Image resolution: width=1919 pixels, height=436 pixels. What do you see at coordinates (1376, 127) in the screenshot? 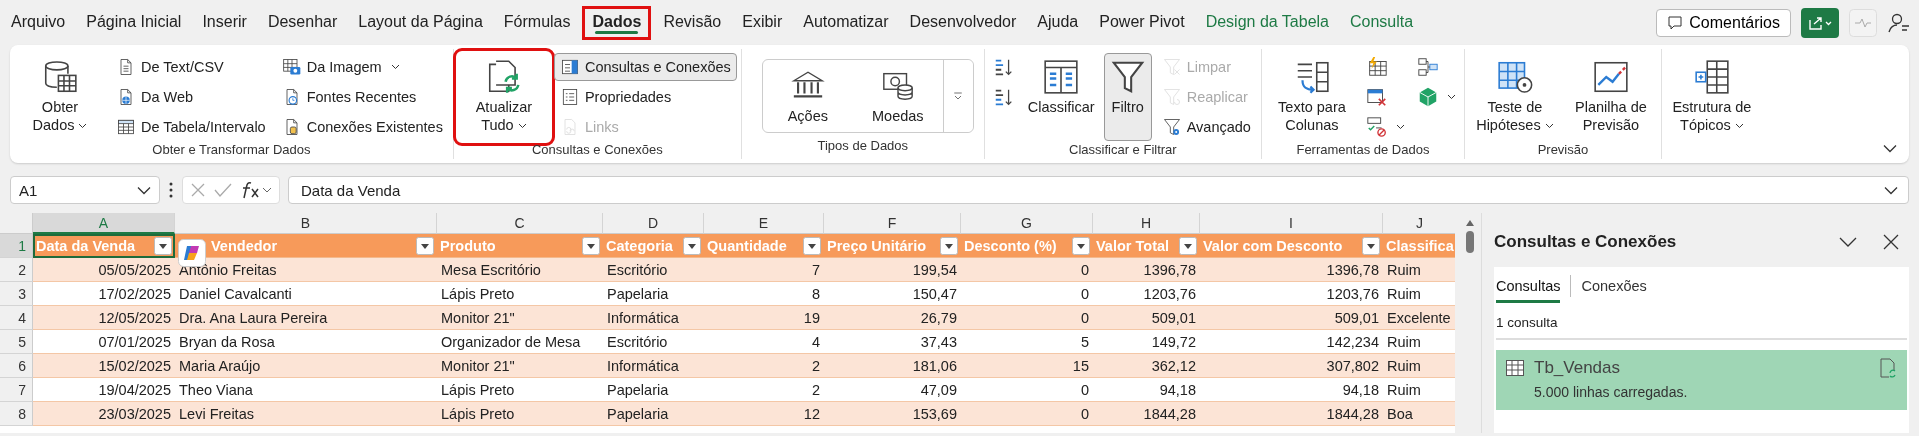
I see `data-validation-icon` at bounding box center [1376, 127].